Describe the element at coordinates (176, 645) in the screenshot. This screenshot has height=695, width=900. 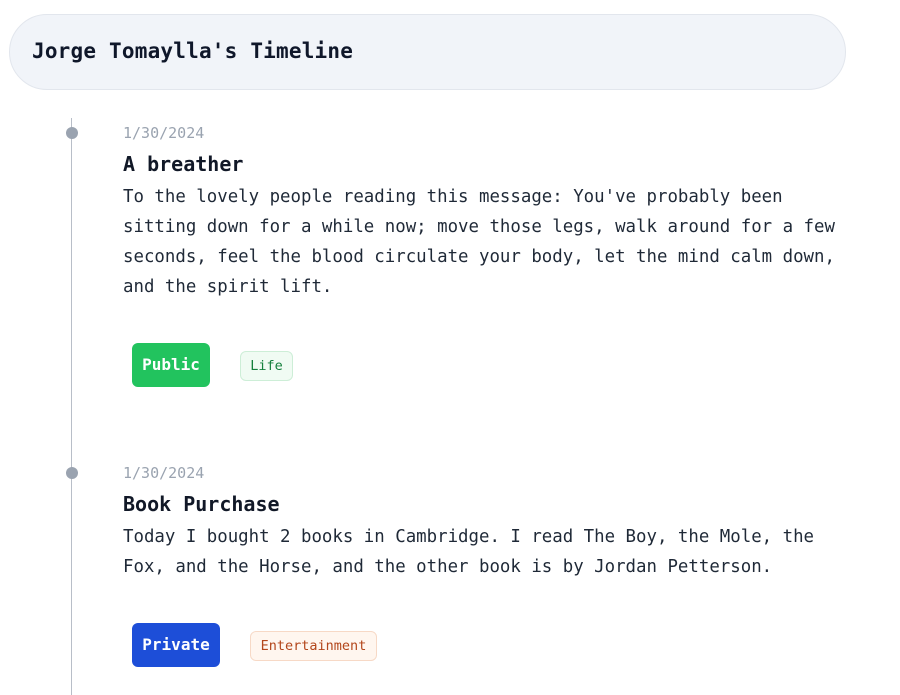
I see `visibility-badge-private: Private` at that location.